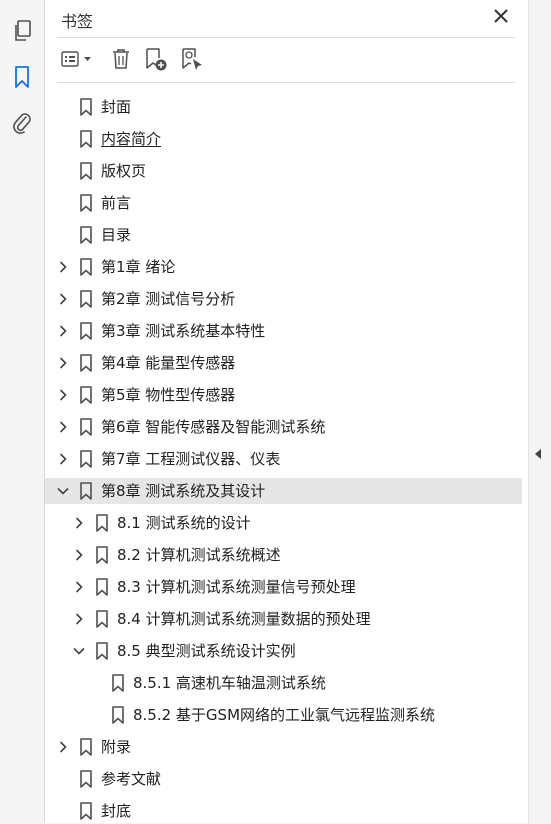 This screenshot has height=824, width=551. Describe the element at coordinates (283, 395) in the screenshot. I see `bookmark-row: 第5章 物性型传感器` at that location.